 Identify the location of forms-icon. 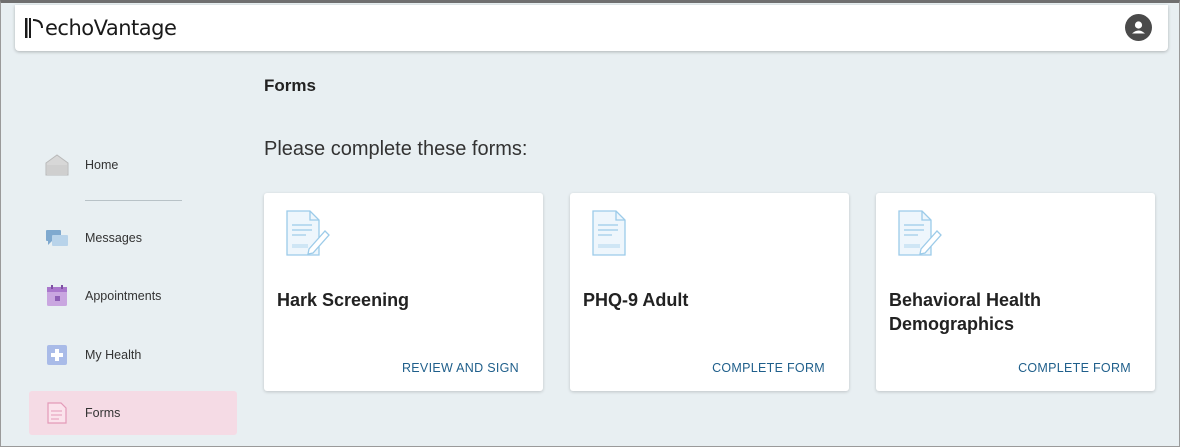
(57, 413).